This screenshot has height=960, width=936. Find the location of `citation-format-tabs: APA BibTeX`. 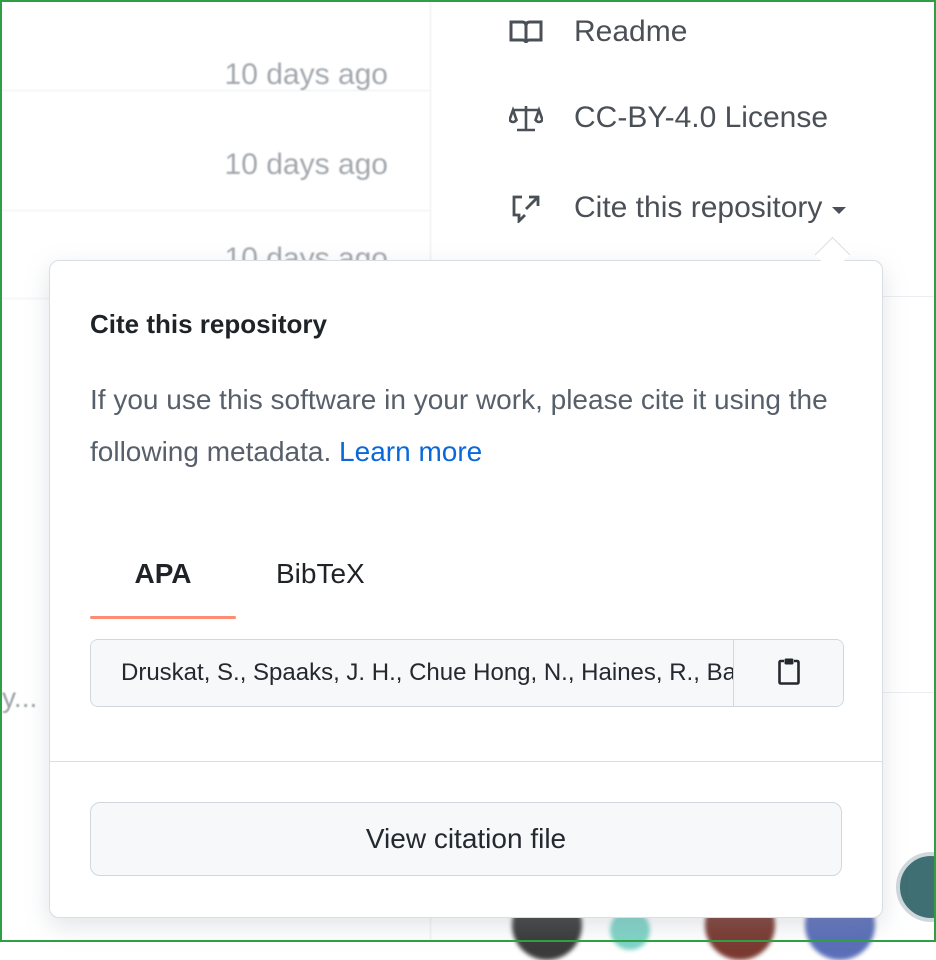

citation-format-tabs: APA BibTeX is located at coordinates (470, 575).